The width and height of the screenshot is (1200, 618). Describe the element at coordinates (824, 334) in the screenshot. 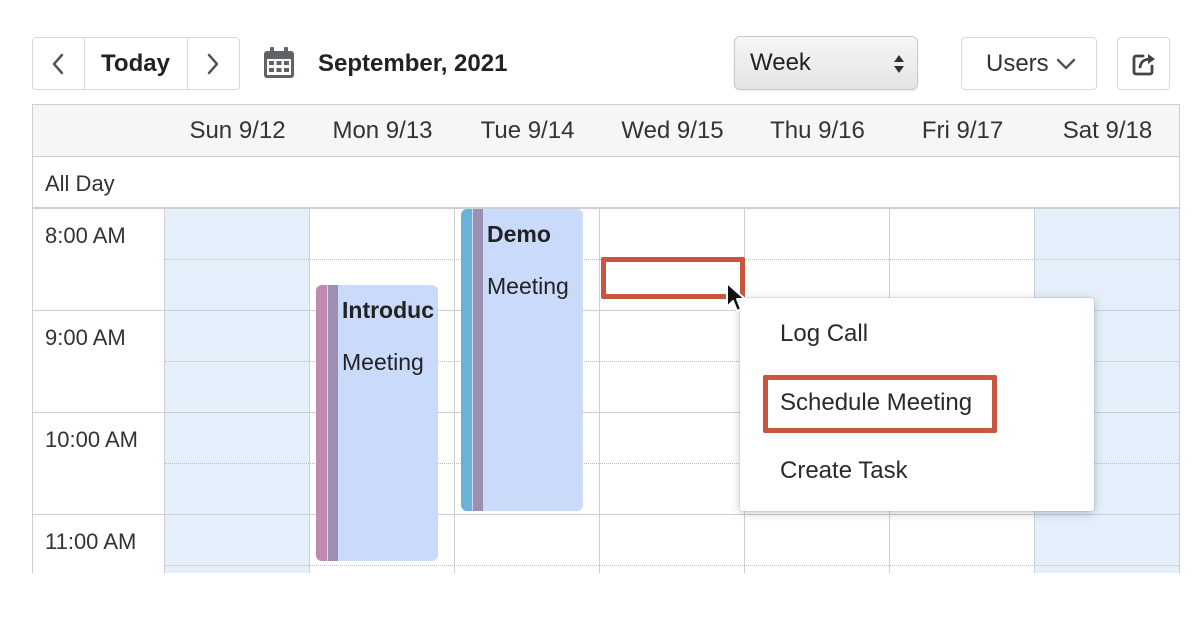

I see `menu-item-log-call: Log Call` at that location.